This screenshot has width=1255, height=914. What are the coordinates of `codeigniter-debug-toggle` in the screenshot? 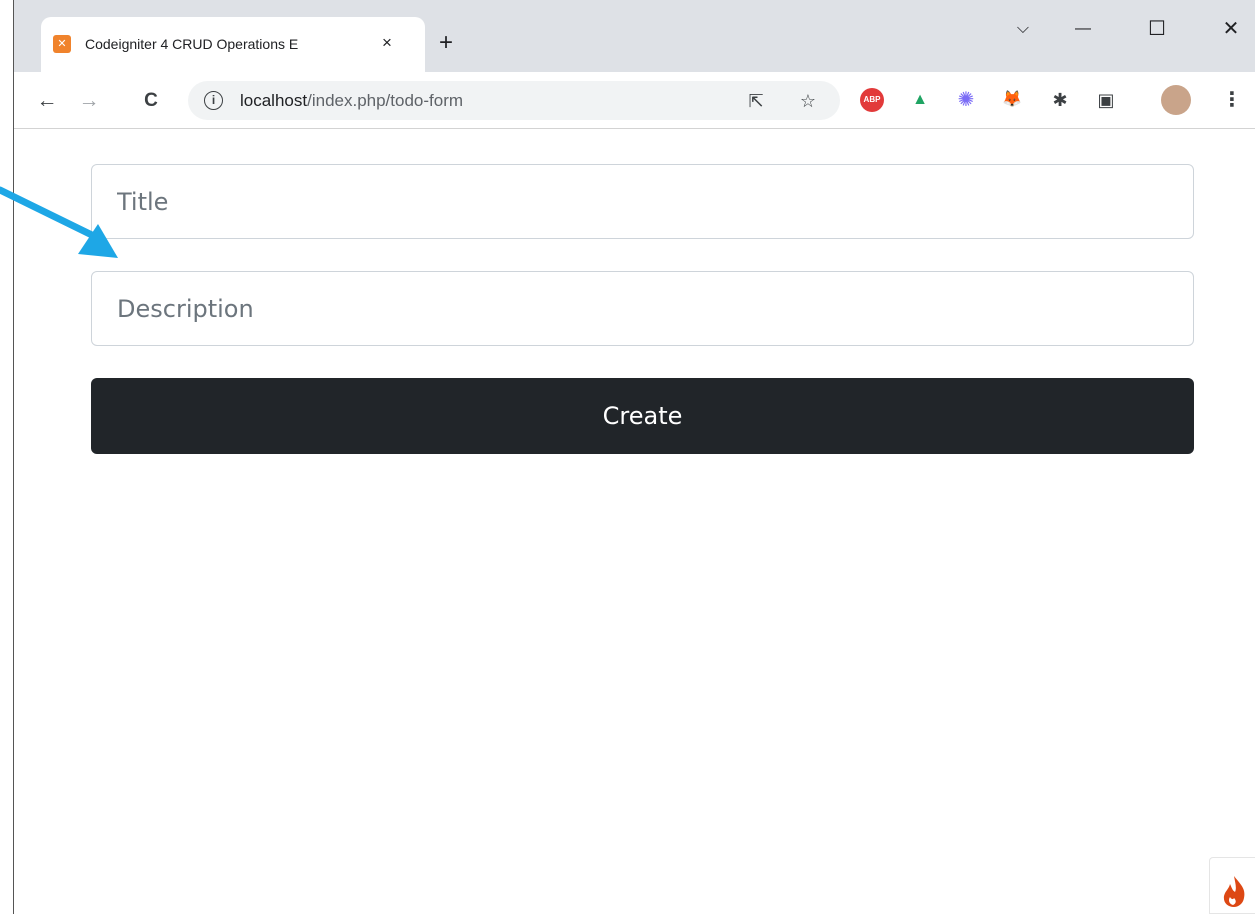 It's located at (1232, 885).